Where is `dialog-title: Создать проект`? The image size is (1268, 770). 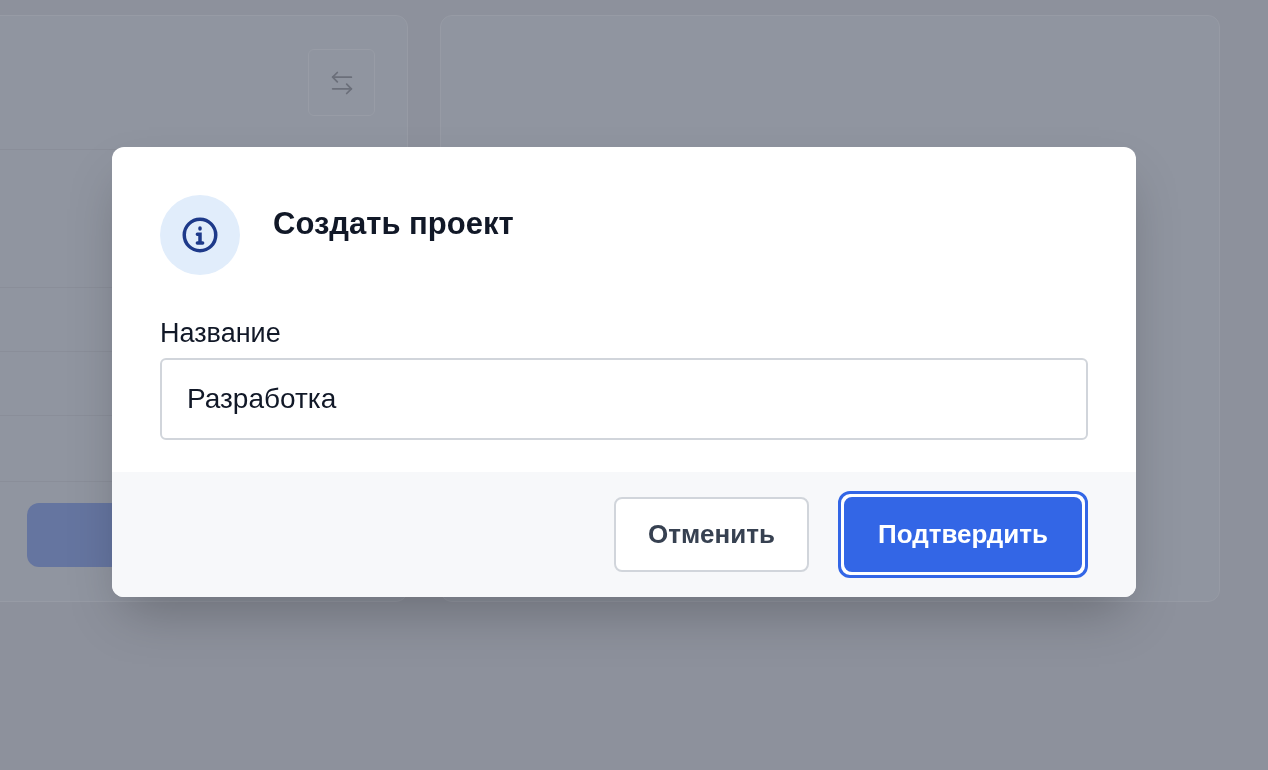
dialog-title: Создать проект is located at coordinates (393, 223).